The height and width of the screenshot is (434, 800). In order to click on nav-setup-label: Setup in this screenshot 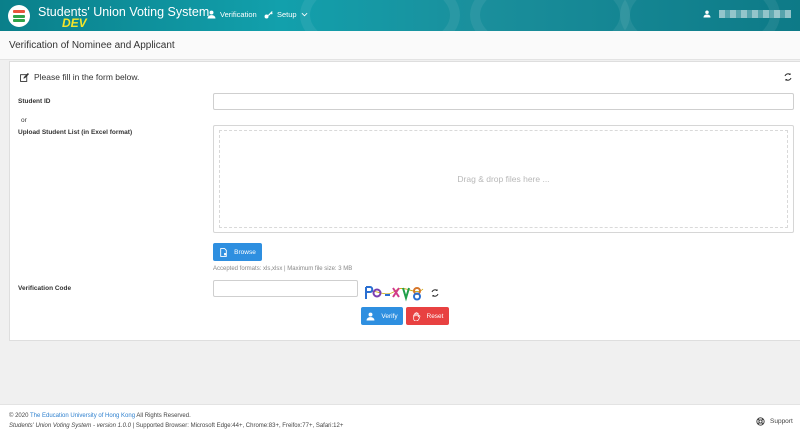, I will do `click(287, 14)`.